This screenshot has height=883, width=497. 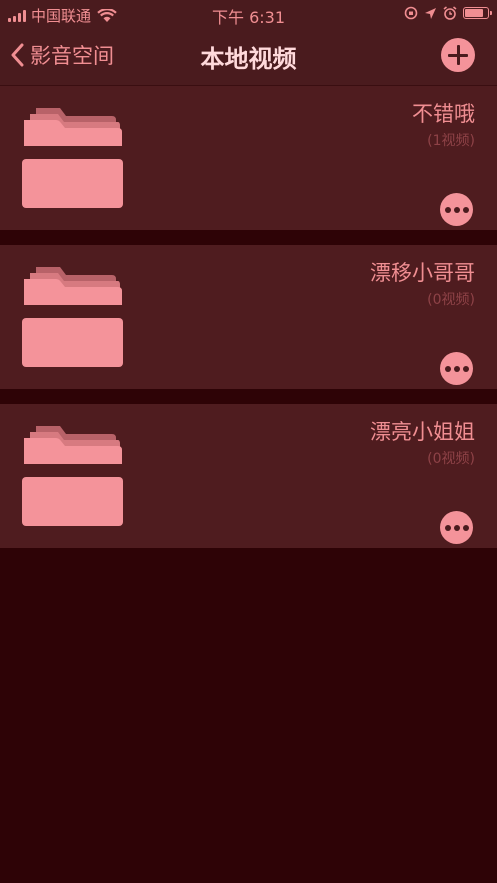 I want to click on battery-icon, so click(x=477, y=13).